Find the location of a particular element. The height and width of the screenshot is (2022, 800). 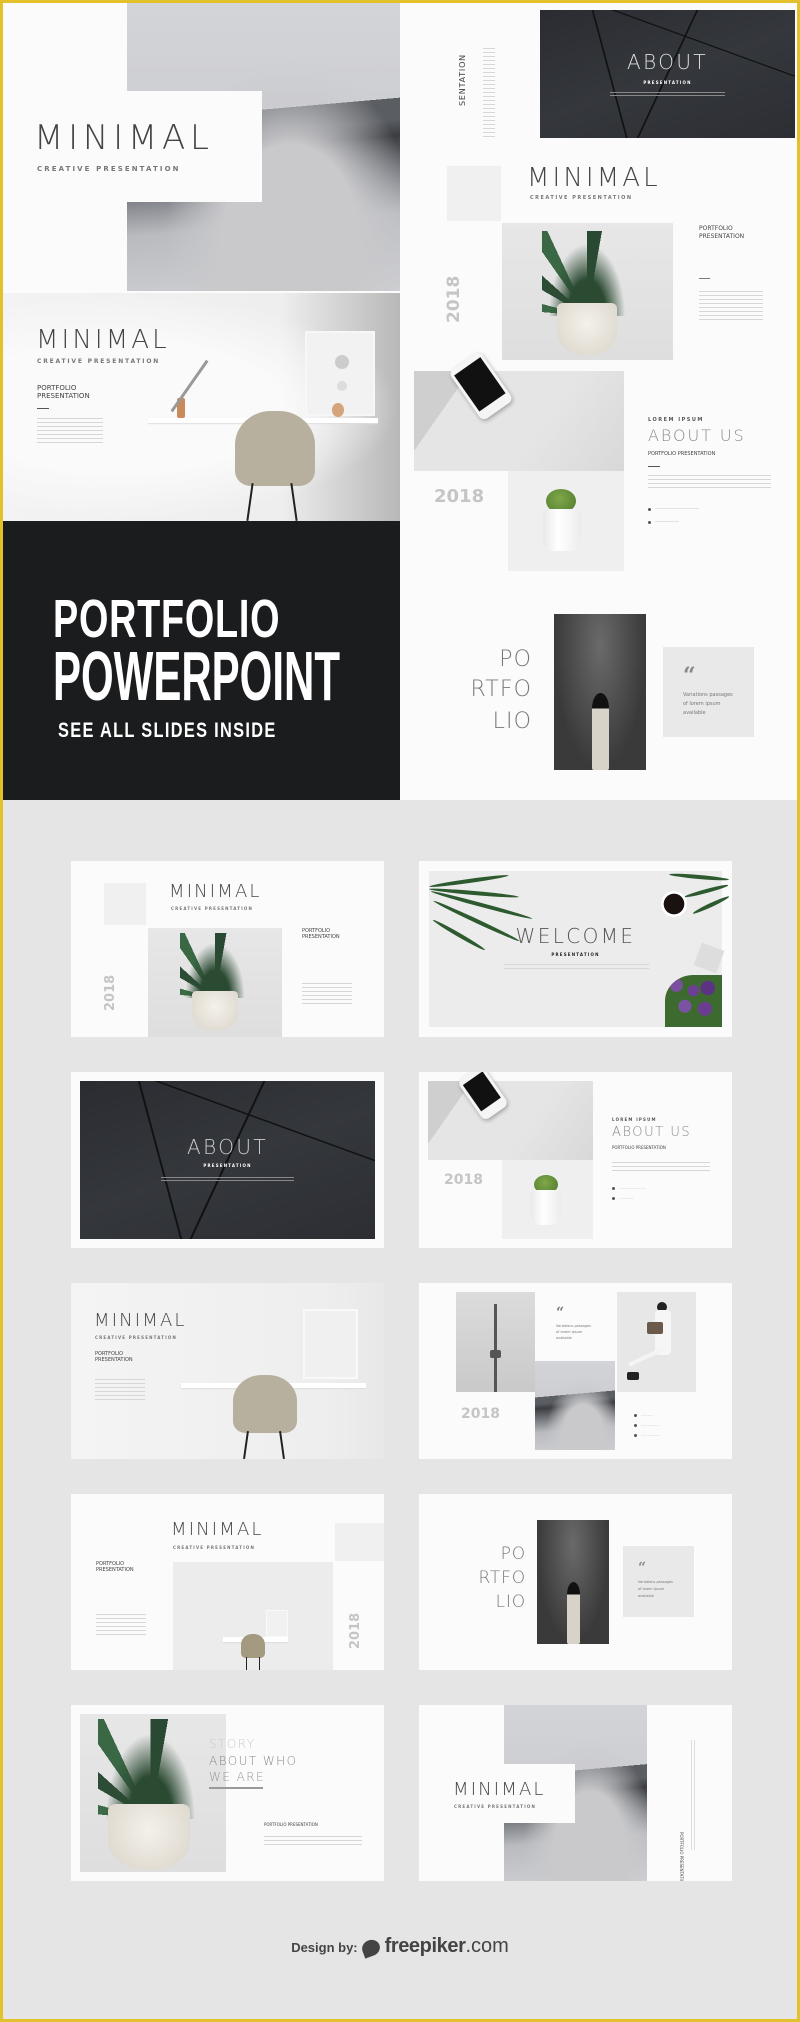

banner-tagline: SEE ALL SLIDES INSIDE is located at coordinates (167, 730).